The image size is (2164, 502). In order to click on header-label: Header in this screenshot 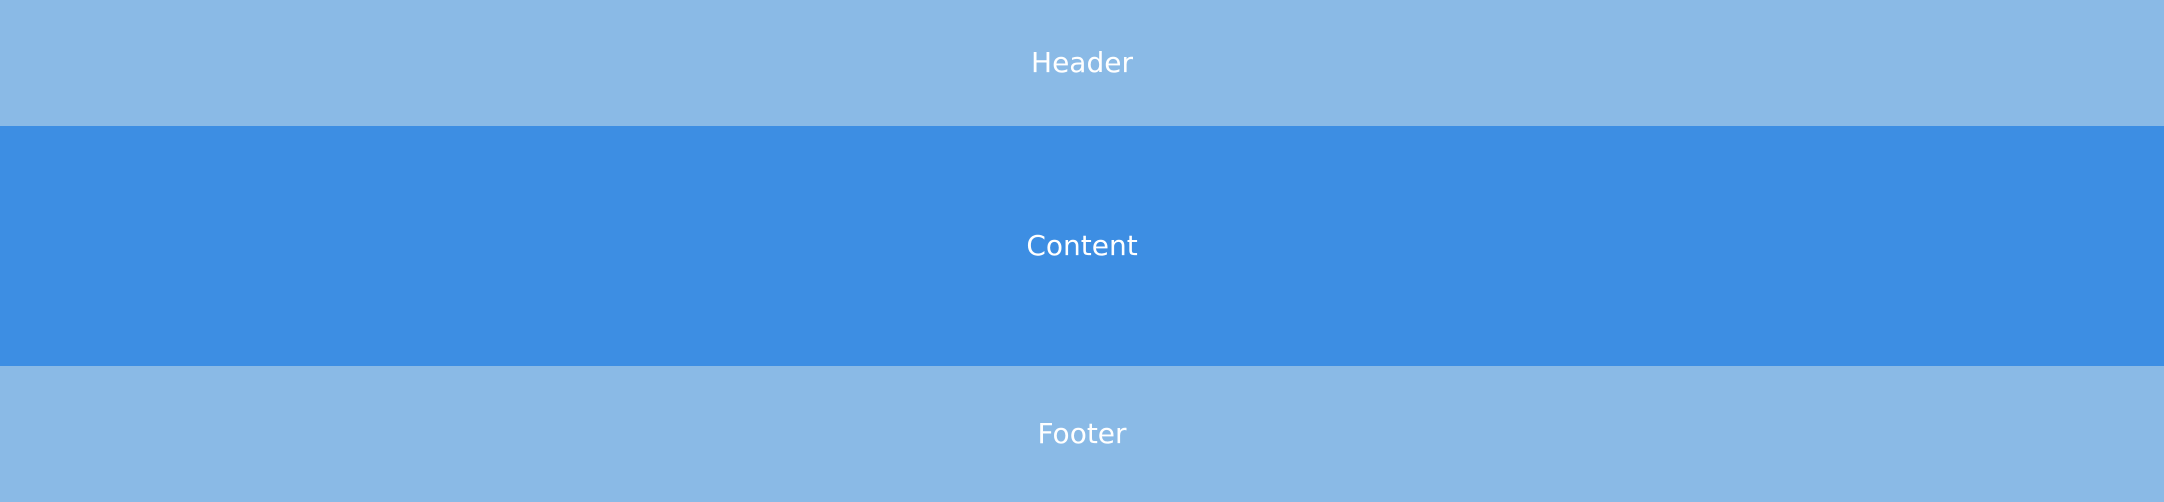, I will do `click(1082, 62)`.